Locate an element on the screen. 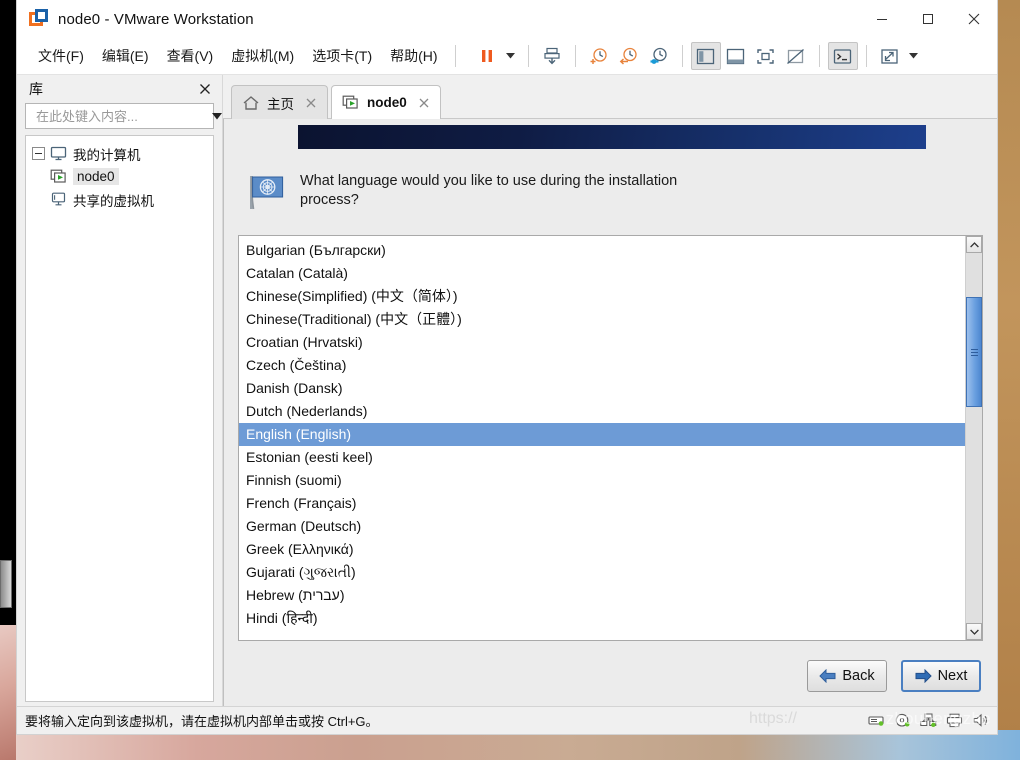 The width and height of the screenshot is (1020, 760). list-item: Hindi (हिन्दी) is located at coordinates (602, 618).